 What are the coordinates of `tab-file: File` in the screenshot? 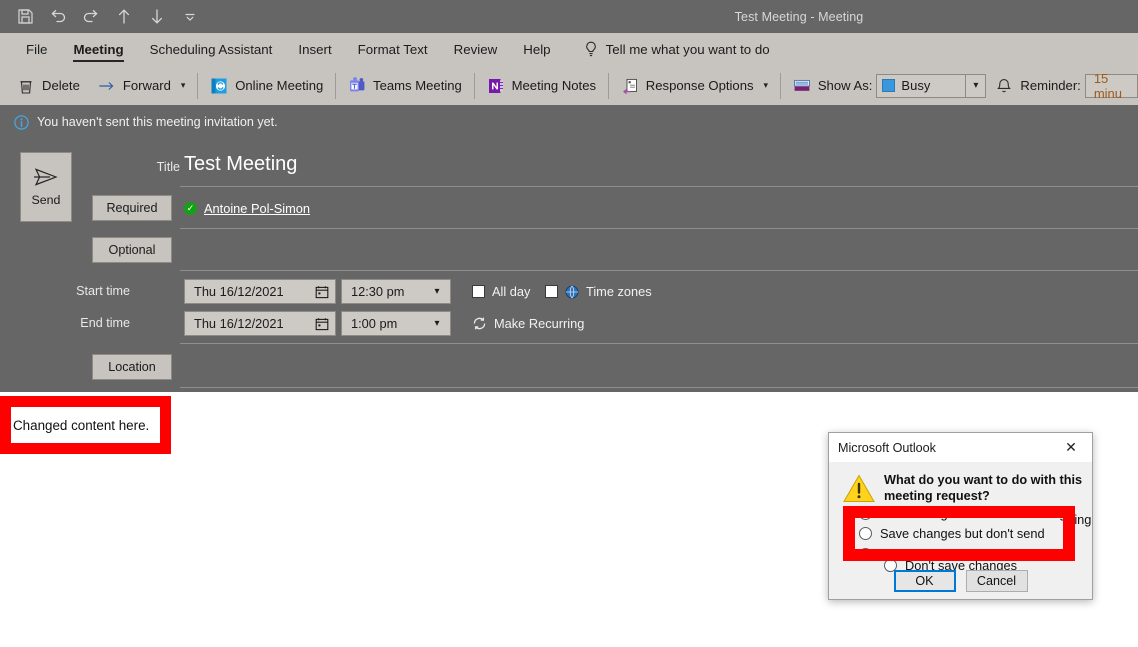 It's located at (36, 49).